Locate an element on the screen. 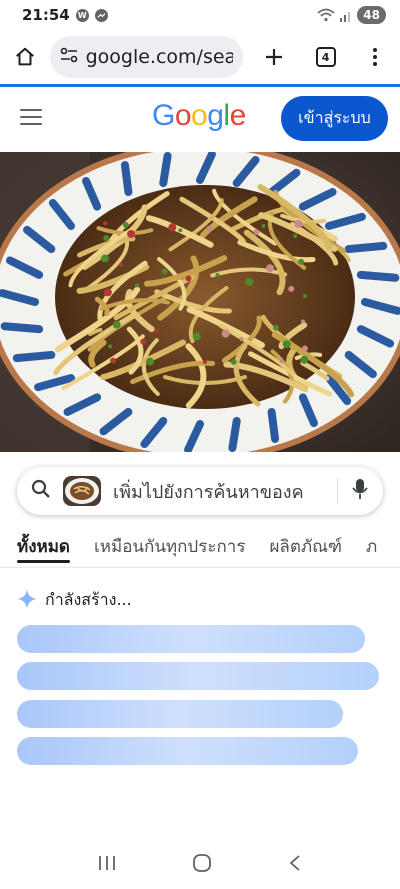 This screenshot has height=889, width=400. site-settings-icon is located at coordinates (69, 57).